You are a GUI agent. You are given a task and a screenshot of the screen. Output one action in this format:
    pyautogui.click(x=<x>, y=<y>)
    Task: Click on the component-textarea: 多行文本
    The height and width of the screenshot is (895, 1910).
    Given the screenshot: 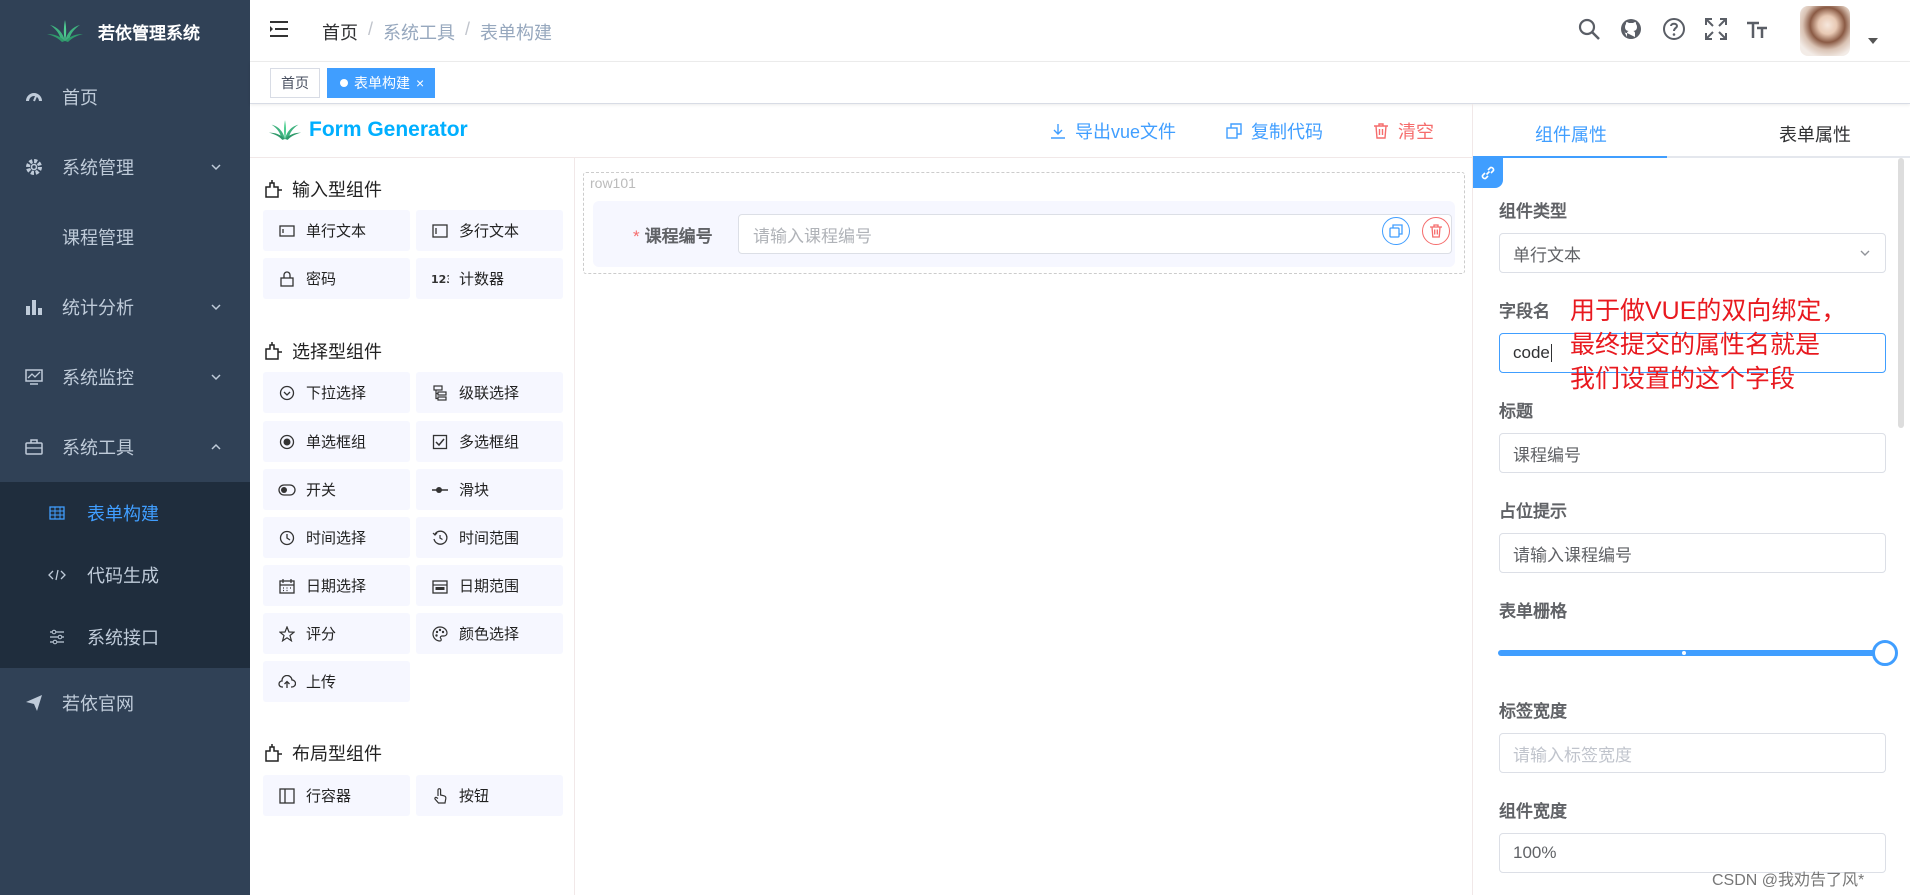 What is the action you would take?
    pyautogui.click(x=489, y=230)
    